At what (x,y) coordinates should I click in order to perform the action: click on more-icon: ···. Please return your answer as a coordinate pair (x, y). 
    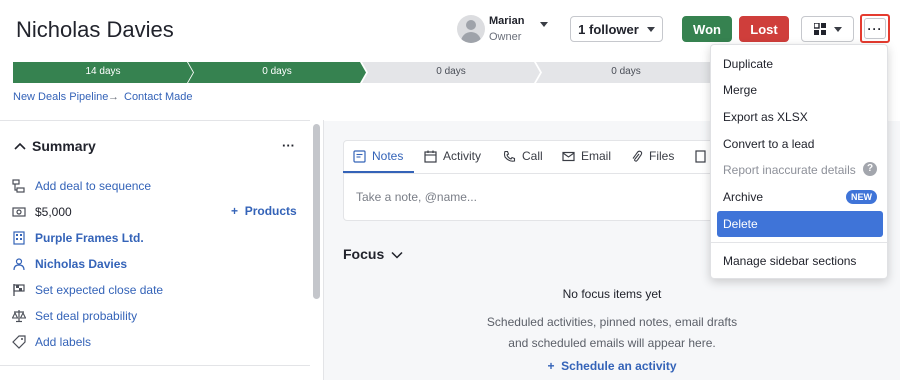
    Looking at the image, I should click on (875, 28).